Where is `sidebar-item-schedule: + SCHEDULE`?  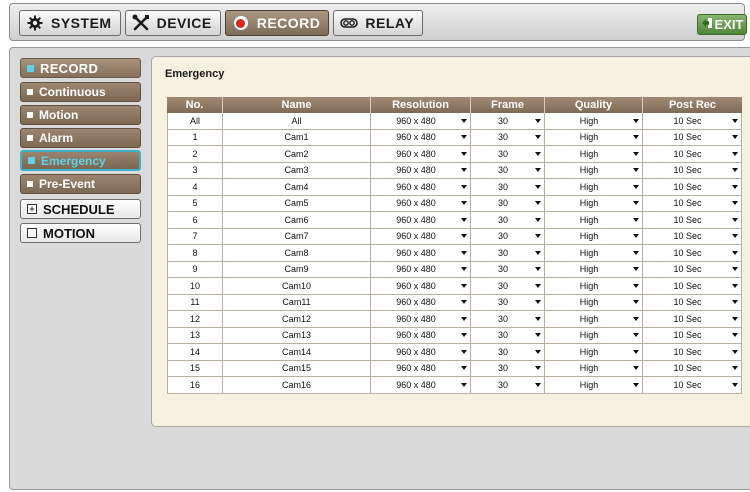
sidebar-item-schedule: + SCHEDULE is located at coordinates (80, 209).